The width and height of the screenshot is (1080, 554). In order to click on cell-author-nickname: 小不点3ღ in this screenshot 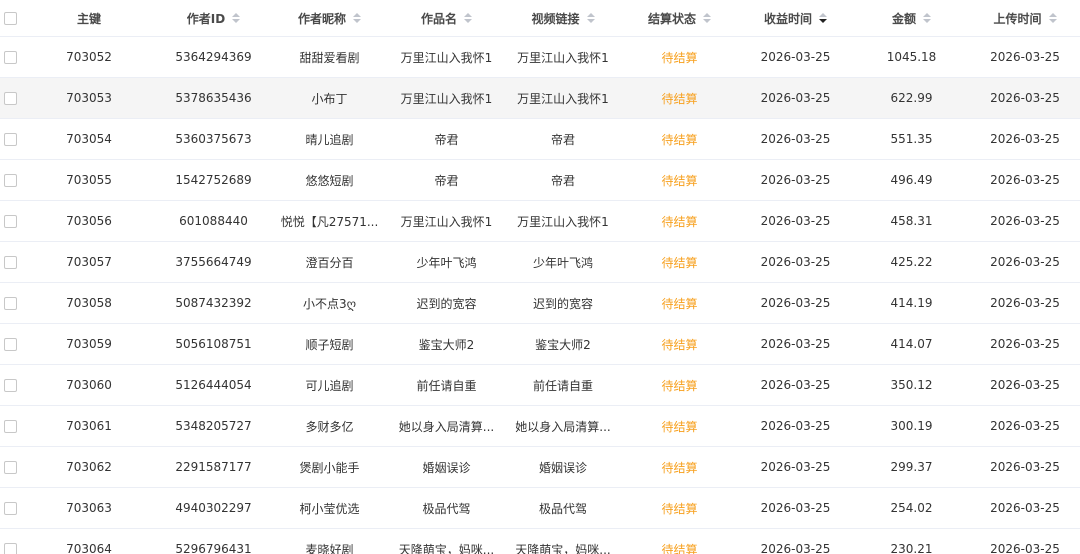, I will do `click(329, 303)`.